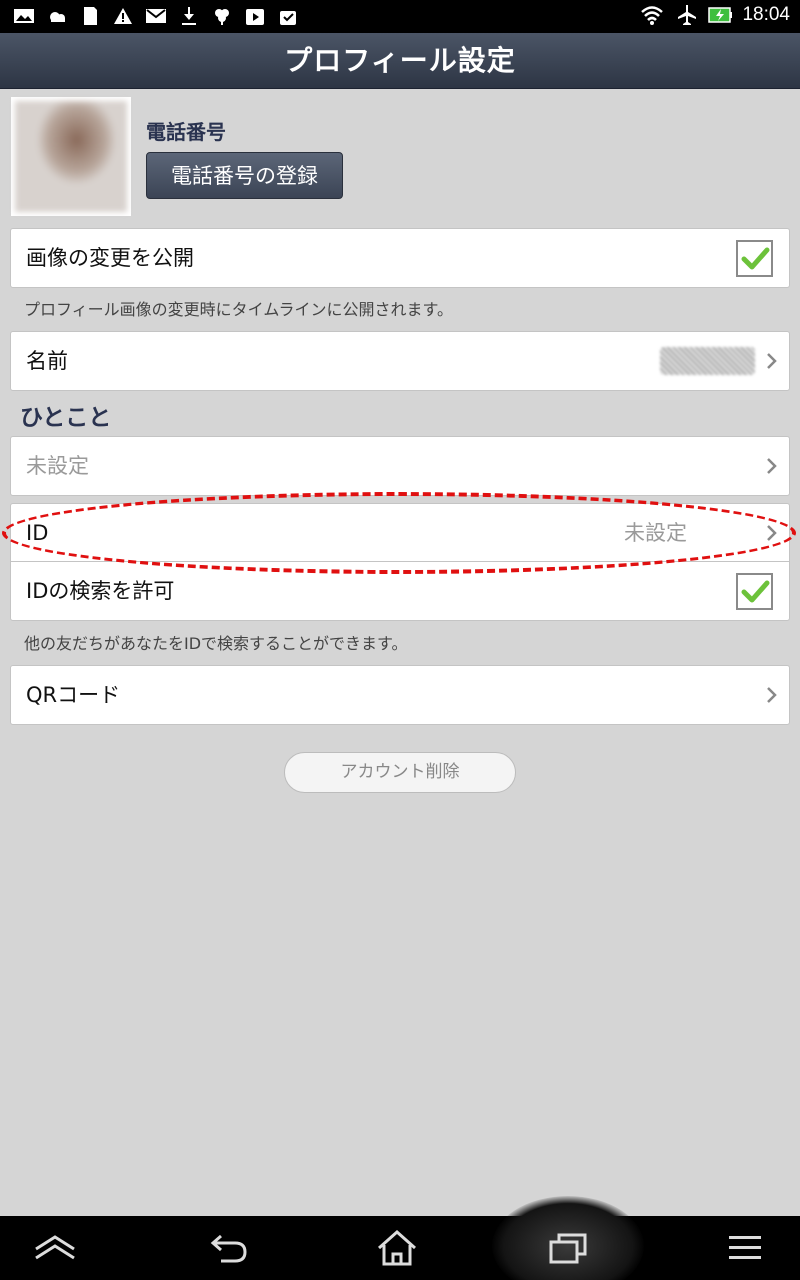 The height and width of the screenshot is (1280, 800). What do you see at coordinates (400, 361) in the screenshot?
I see `name-row: 名前` at bounding box center [400, 361].